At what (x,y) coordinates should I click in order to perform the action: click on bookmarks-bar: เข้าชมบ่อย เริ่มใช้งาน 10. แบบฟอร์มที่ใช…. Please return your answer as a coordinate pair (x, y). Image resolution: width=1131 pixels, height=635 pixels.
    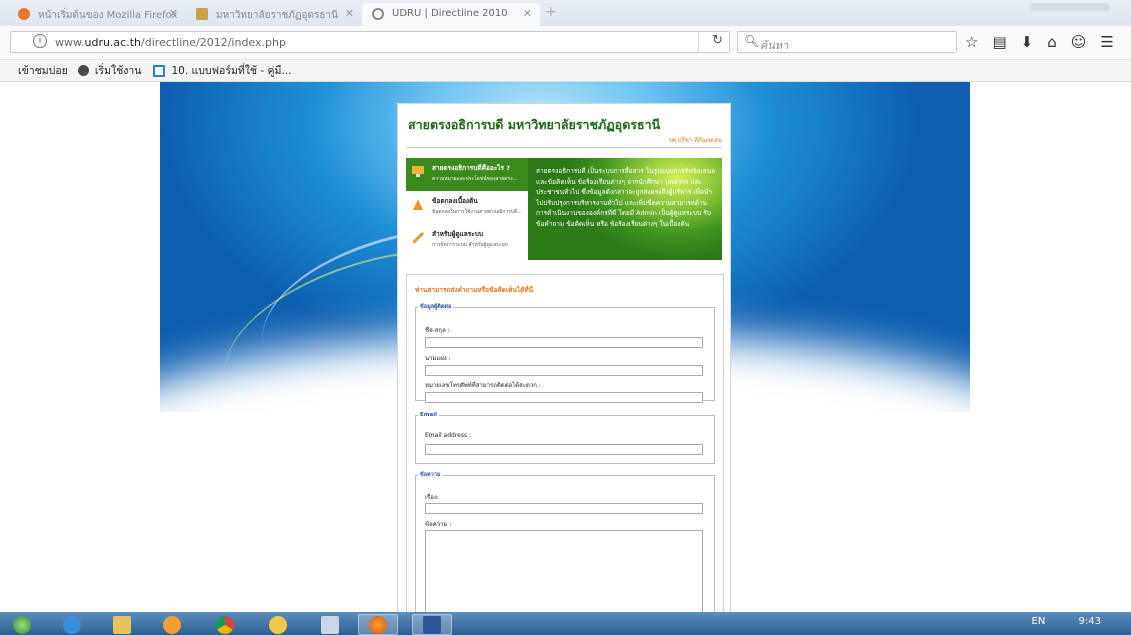
    Looking at the image, I should click on (565, 71).